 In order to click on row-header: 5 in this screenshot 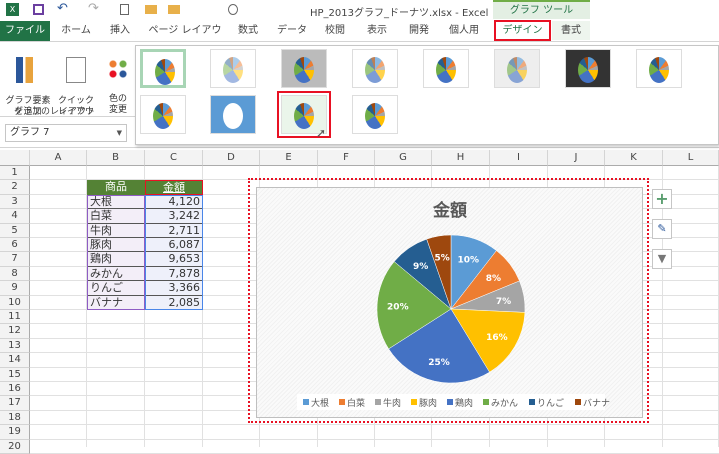, I will do `click(15, 230)`.